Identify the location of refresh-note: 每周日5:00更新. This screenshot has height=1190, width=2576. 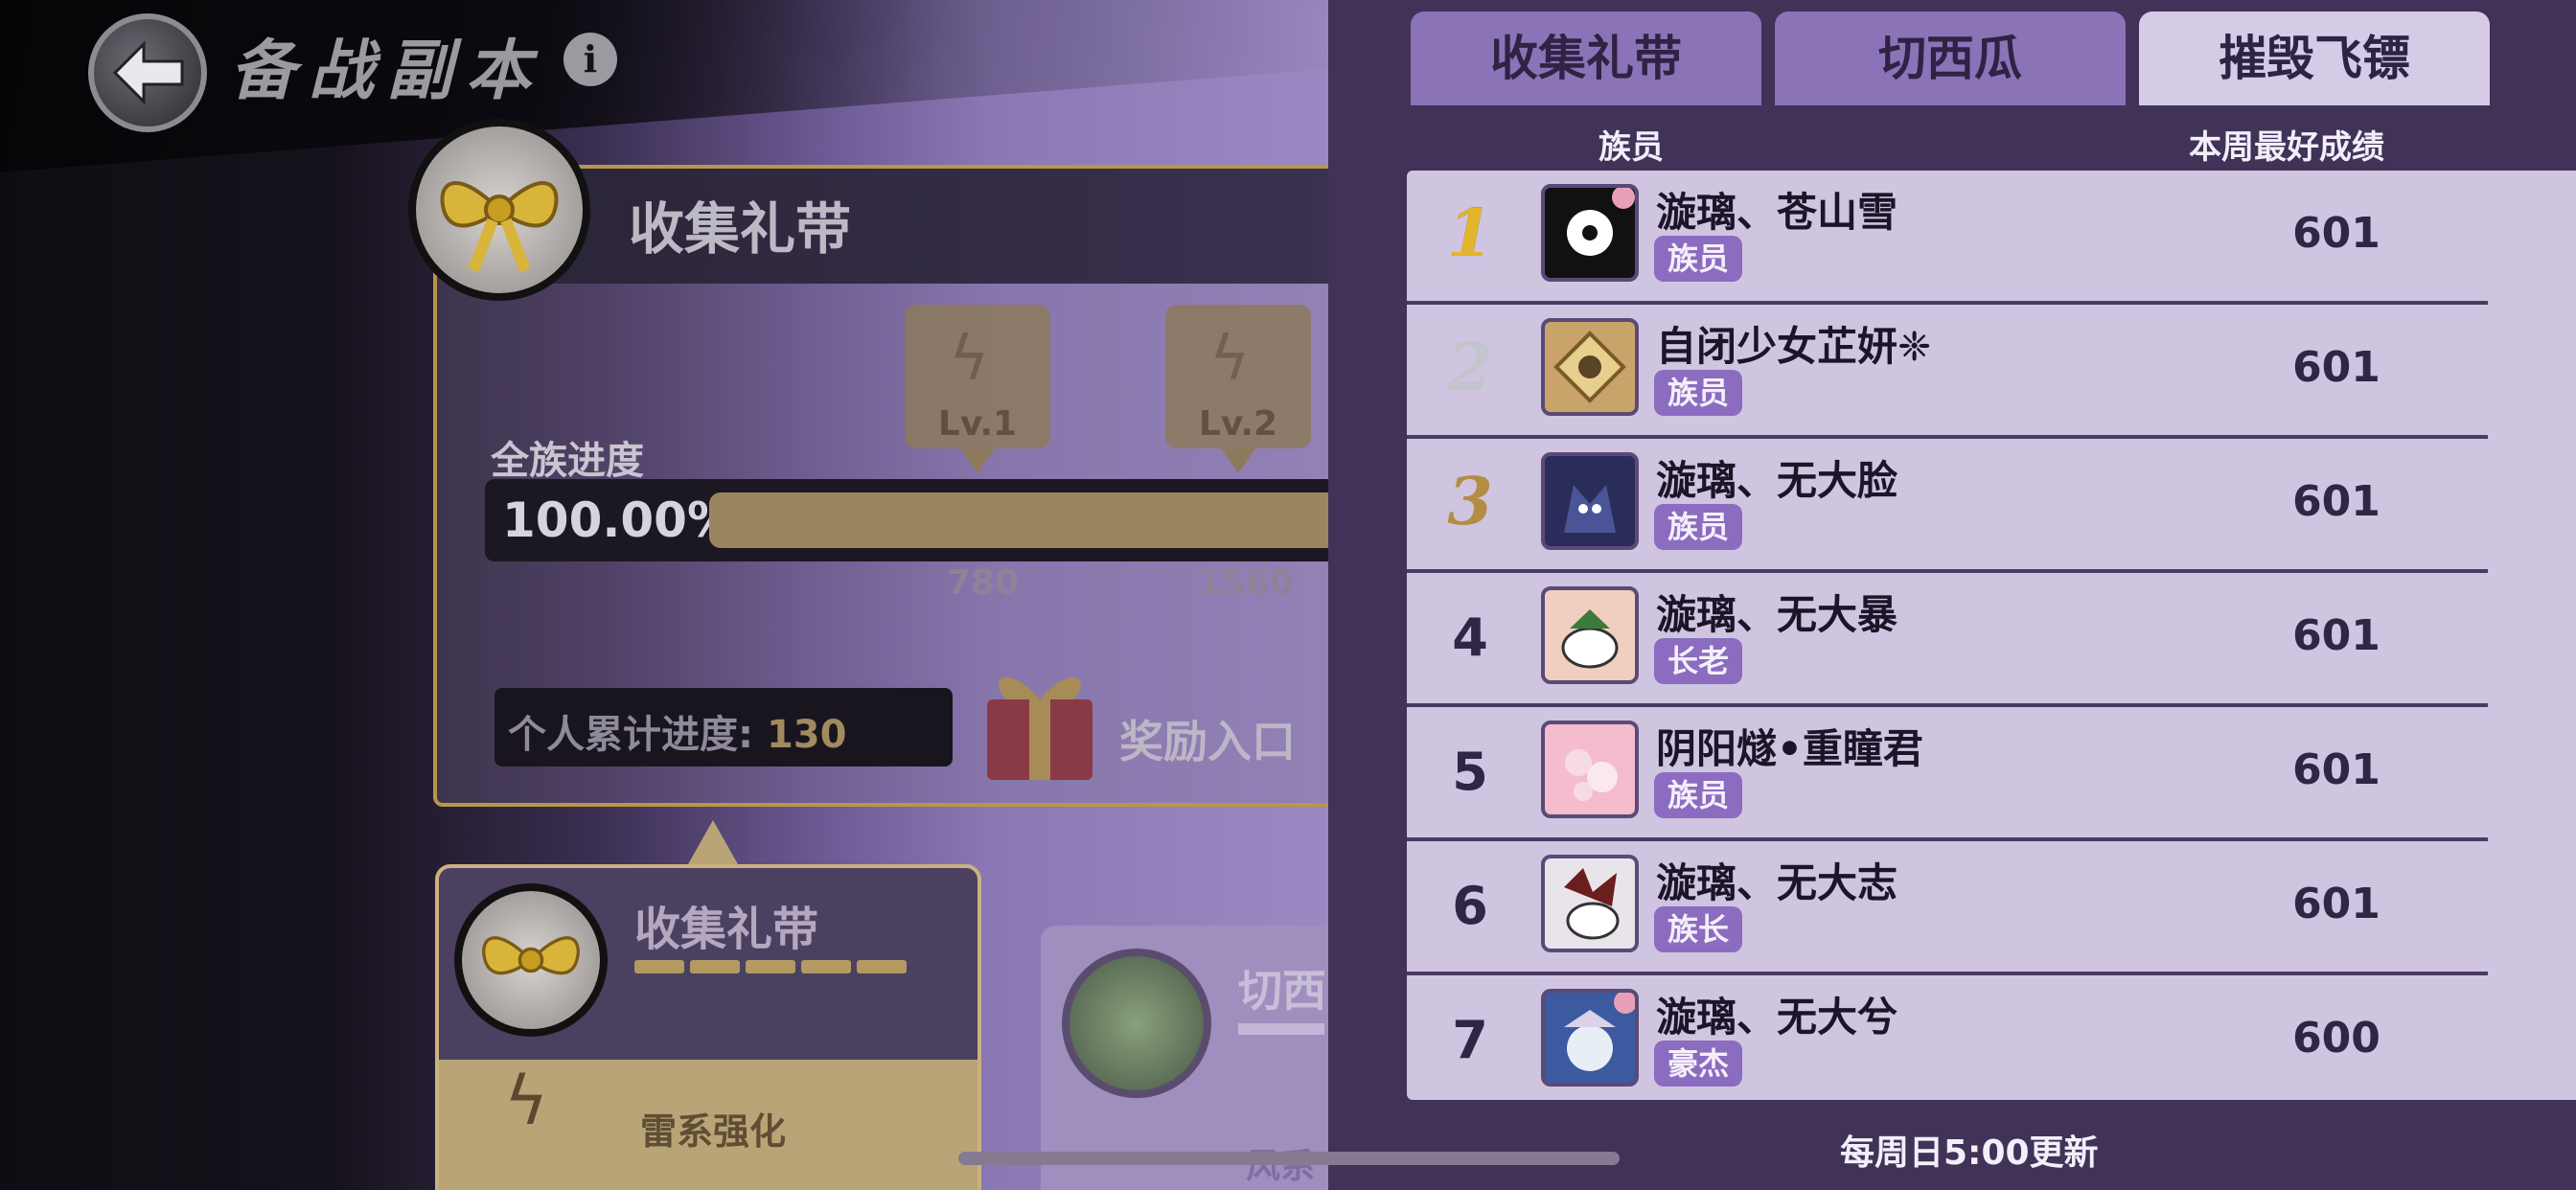
(1969, 1153).